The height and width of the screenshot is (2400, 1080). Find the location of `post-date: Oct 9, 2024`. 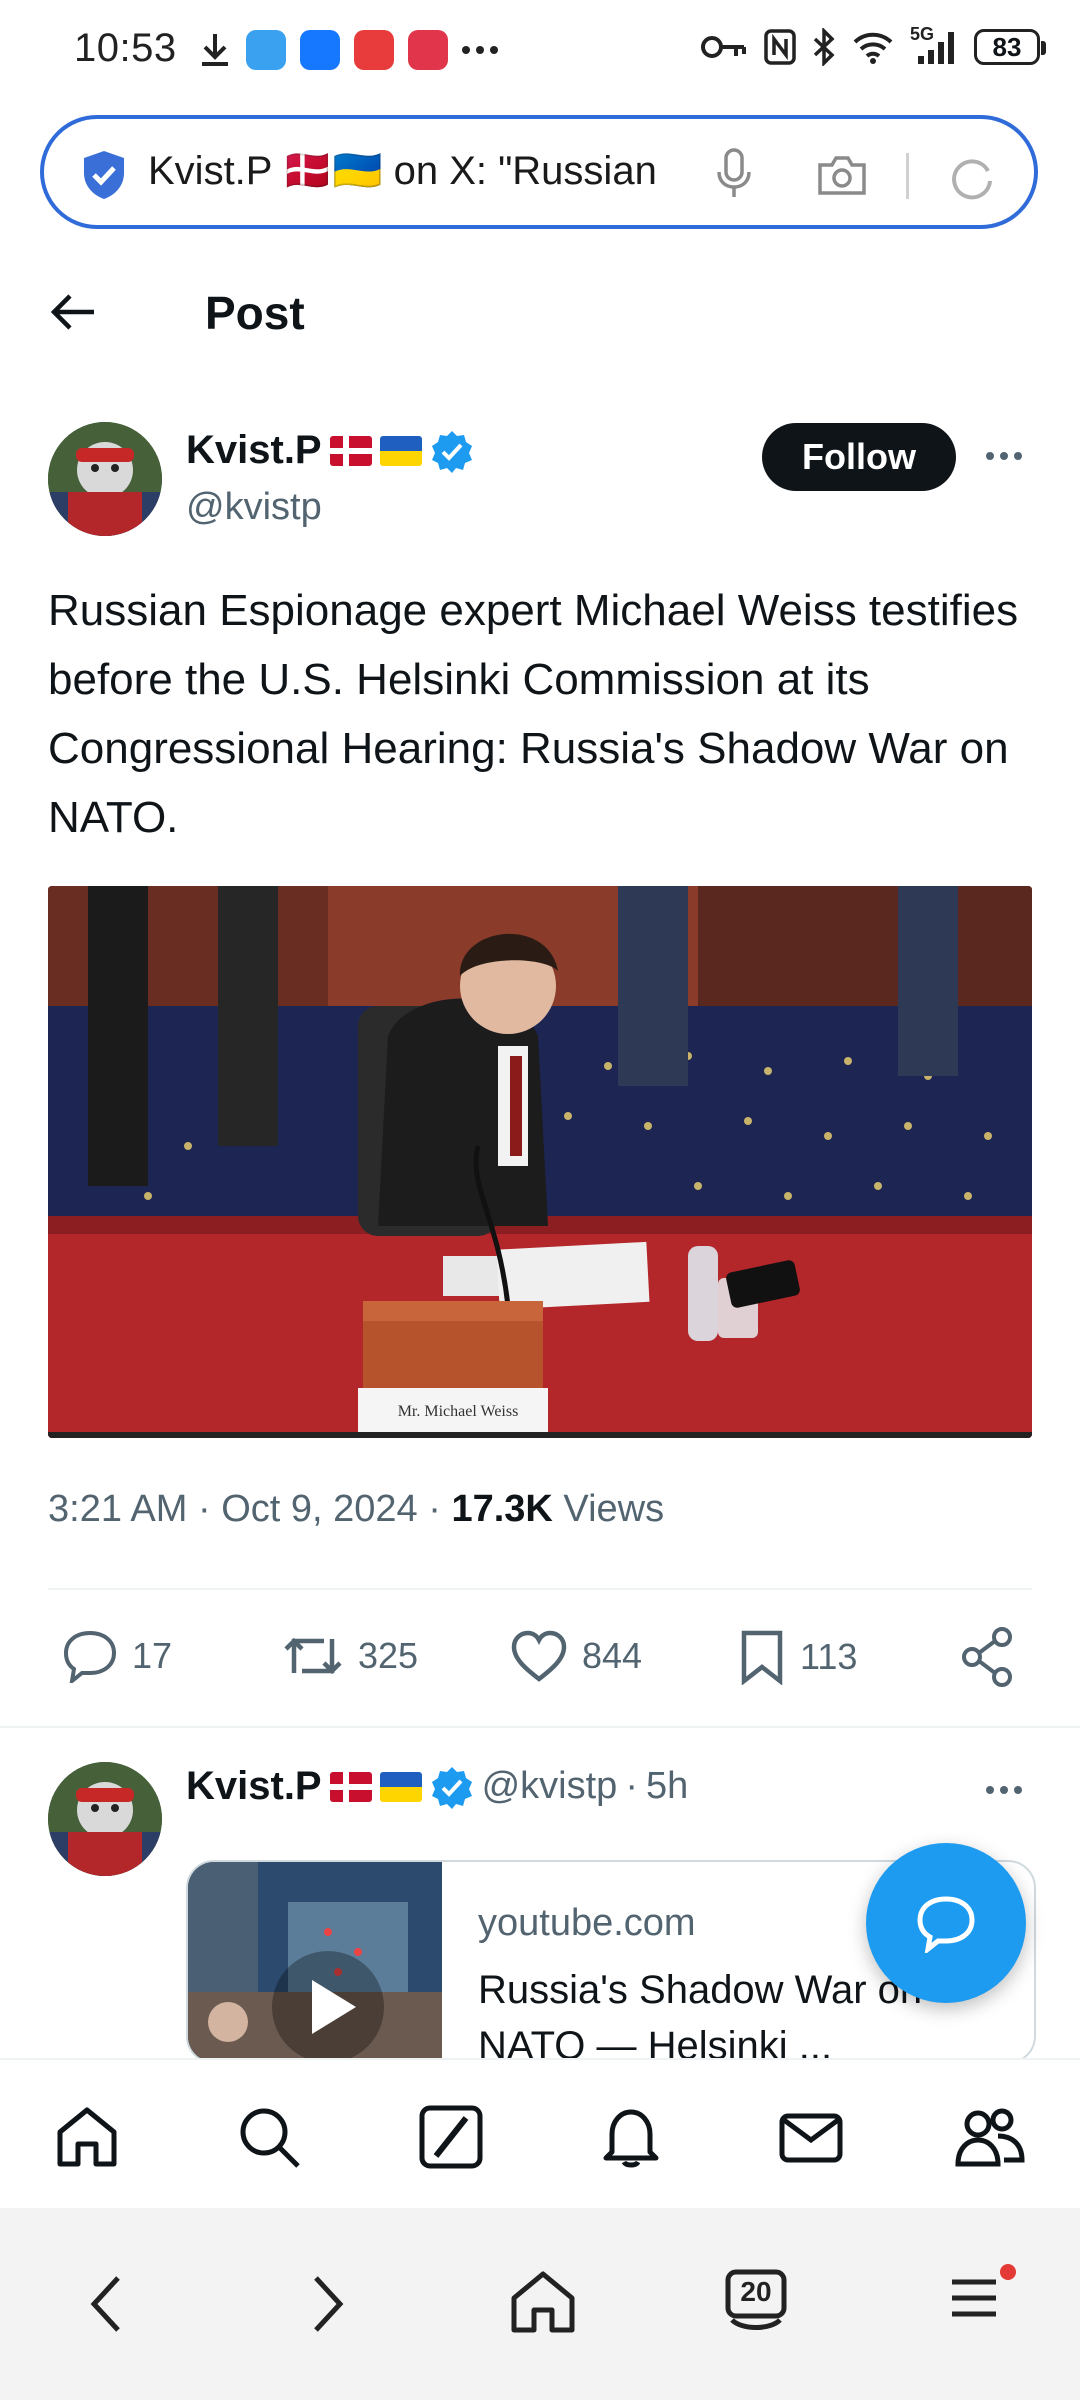

post-date: Oct 9, 2024 is located at coordinates (319, 1509).